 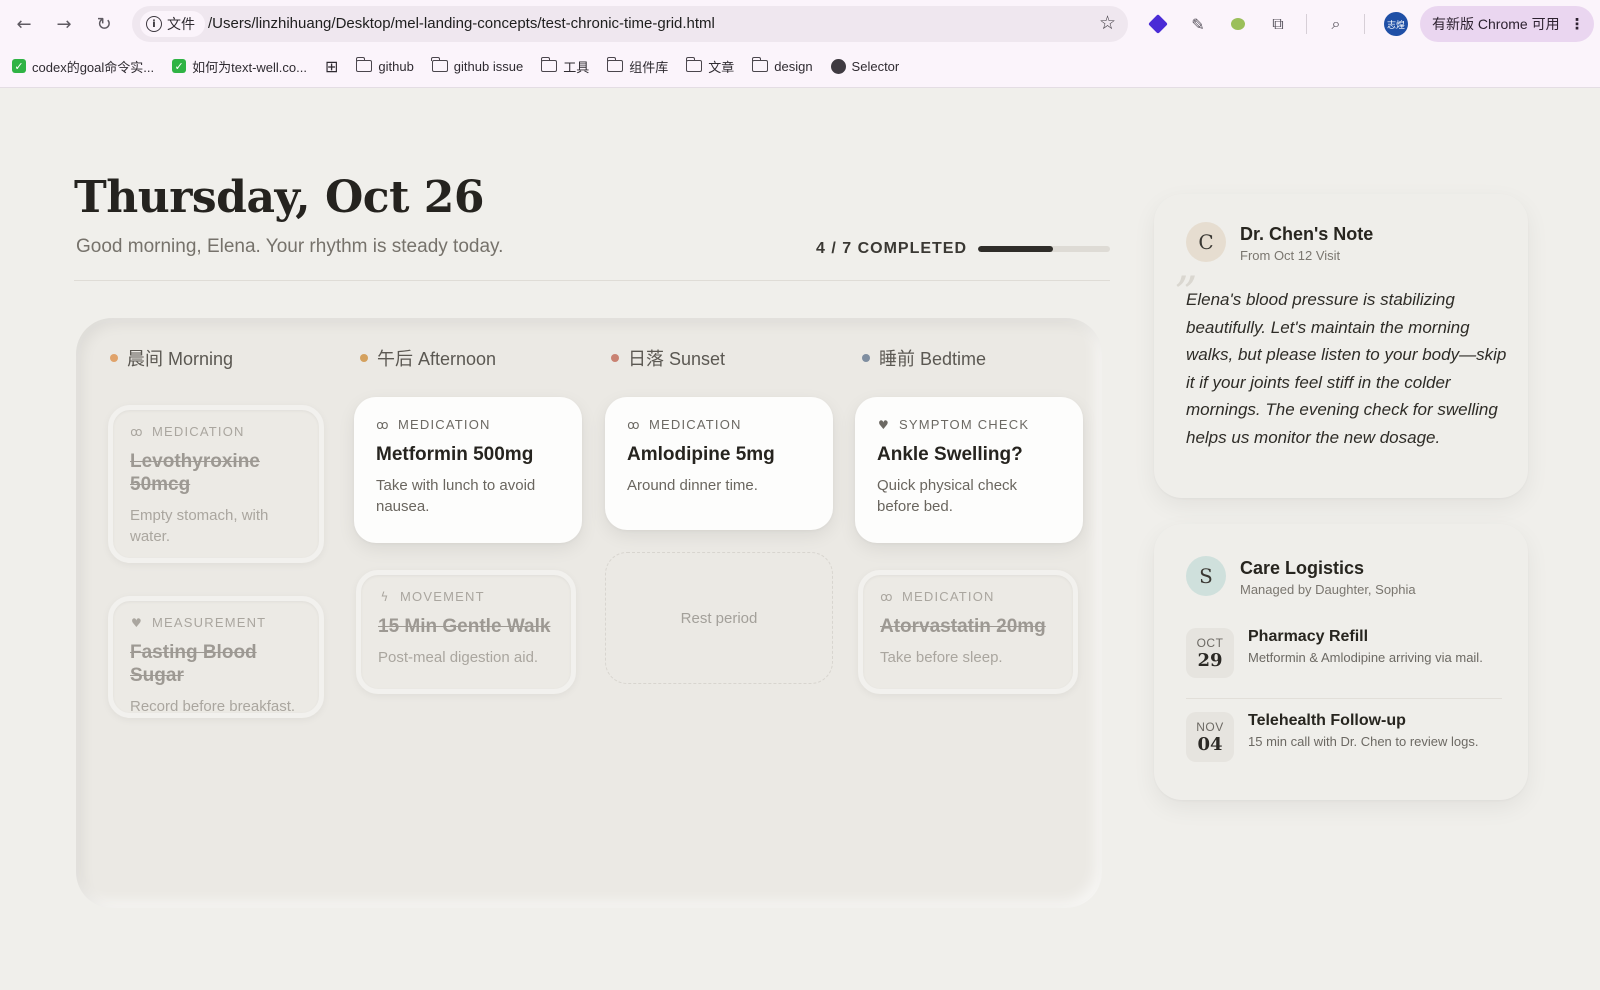 What do you see at coordinates (1238, 24) in the screenshot?
I see `extension-frog-icon` at bounding box center [1238, 24].